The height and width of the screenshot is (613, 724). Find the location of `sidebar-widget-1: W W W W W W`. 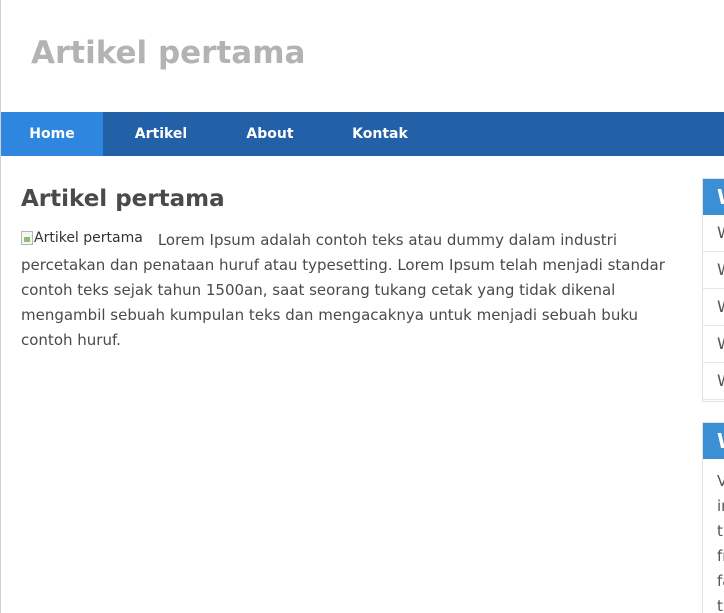

sidebar-widget-1: W W W W W W is located at coordinates (713, 290).